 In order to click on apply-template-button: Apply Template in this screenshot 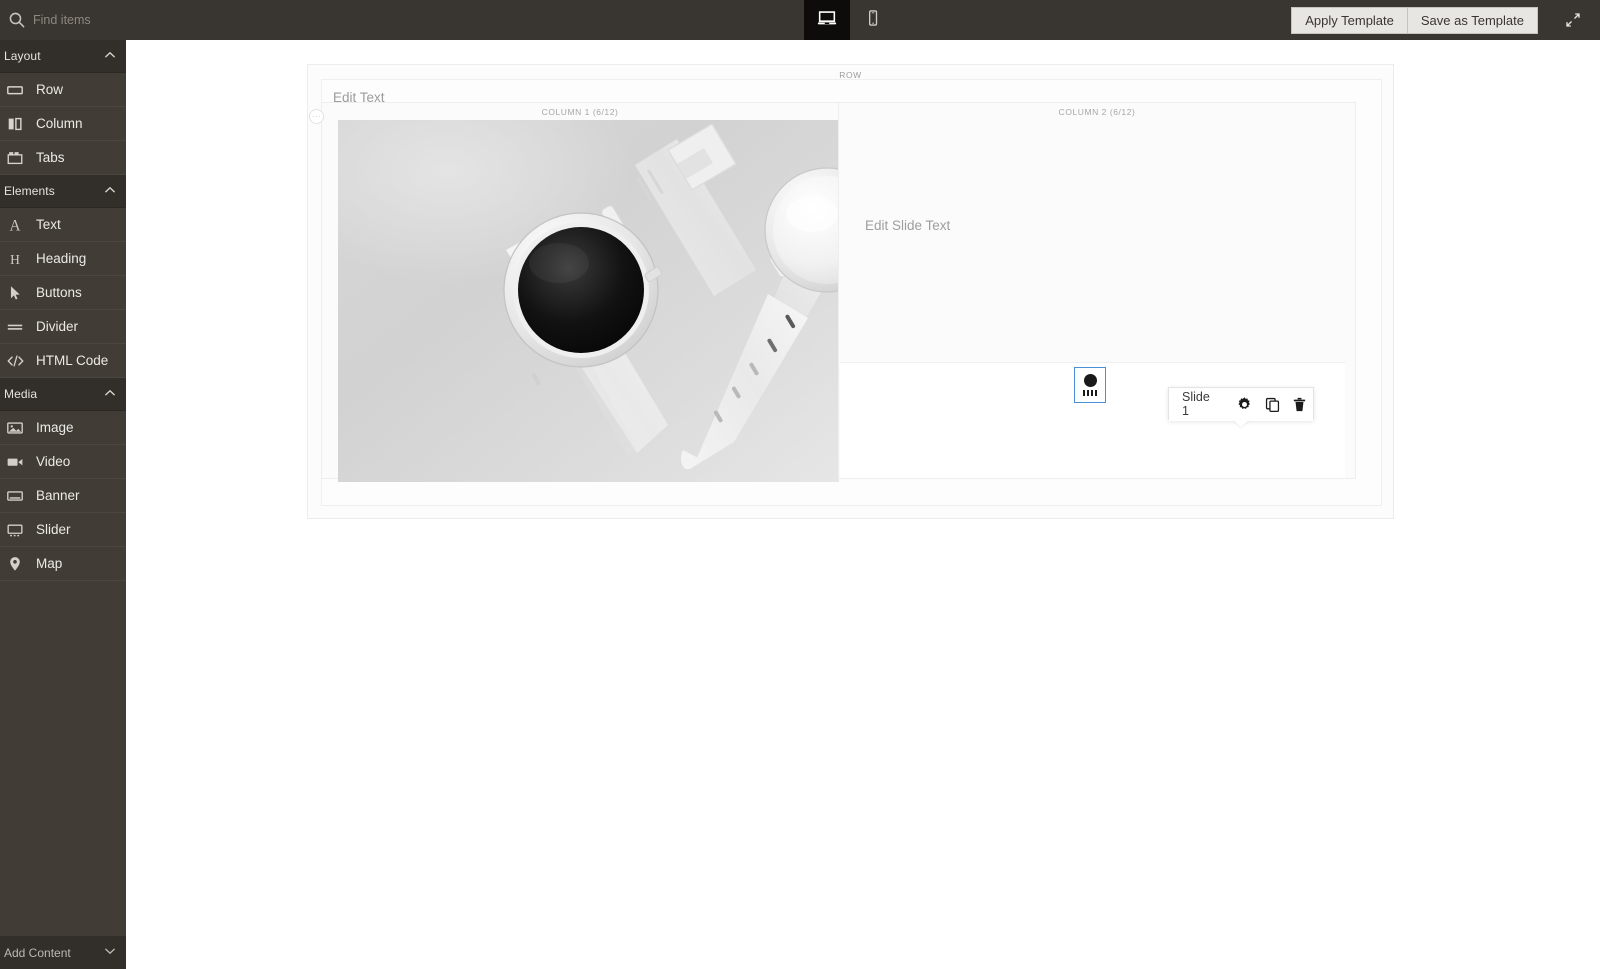, I will do `click(1349, 20)`.